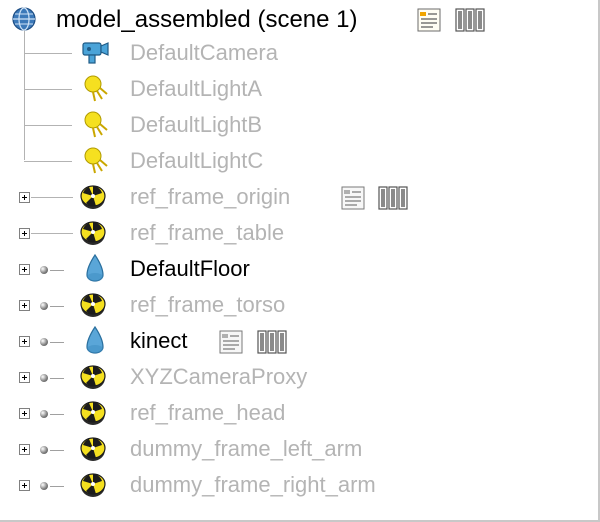 This screenshot has width=600, height=522. What do you see at coordinates (300, 270) in the screenshot?
I see `tree-item-defaultfloor: DefaultFloor` at bounding box center [300, 270].